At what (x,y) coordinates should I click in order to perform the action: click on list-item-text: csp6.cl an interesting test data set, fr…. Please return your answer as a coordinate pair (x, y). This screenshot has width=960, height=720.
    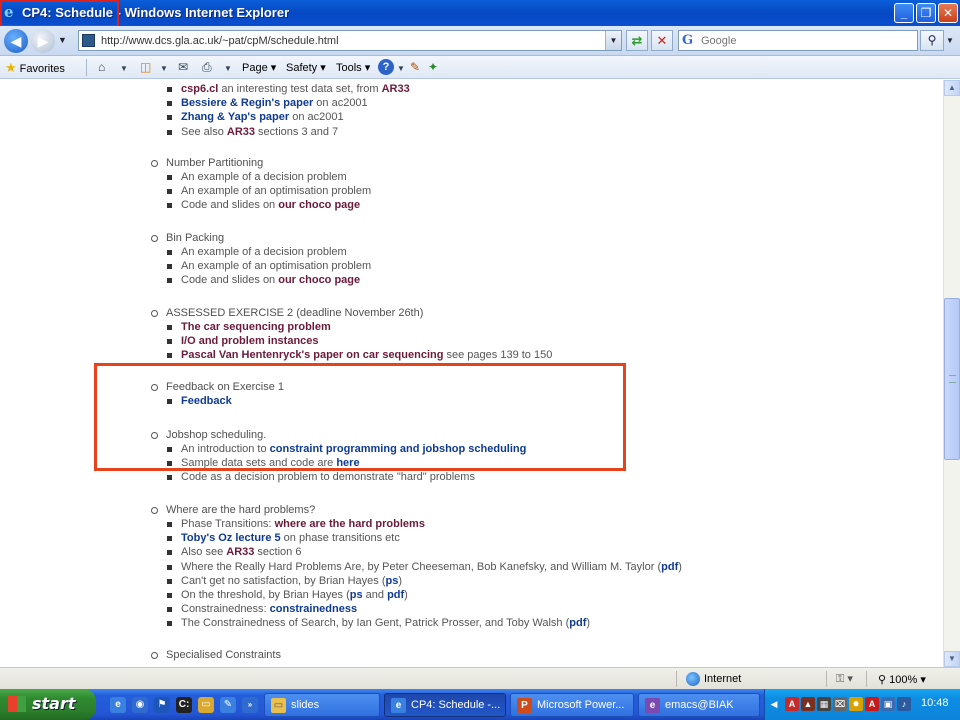
    Looking at the image, I should click on (295, 89).